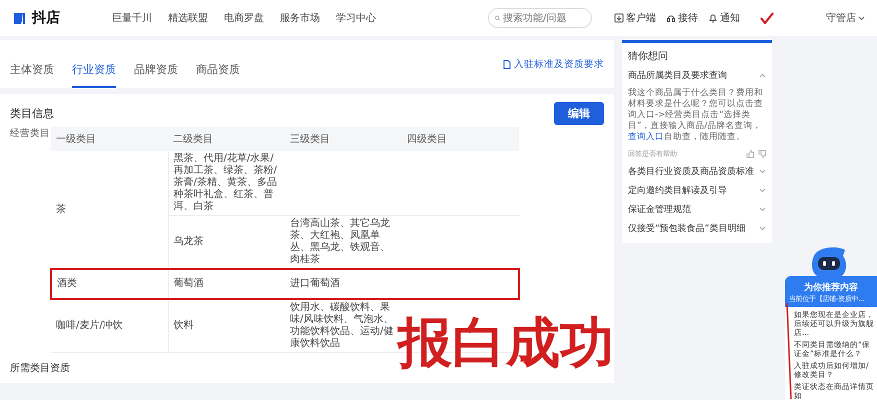 This screenshot has width=877, height=400. I want to click on faq-answer: 我这个商品属于什么类目？费用和材料要求是什么呢？您可以点击查询入口->经营类目点击“选择类目”，直接输入商品/品牌名查询， 查询入口 自助查，随用随查。, so click(696, 115).